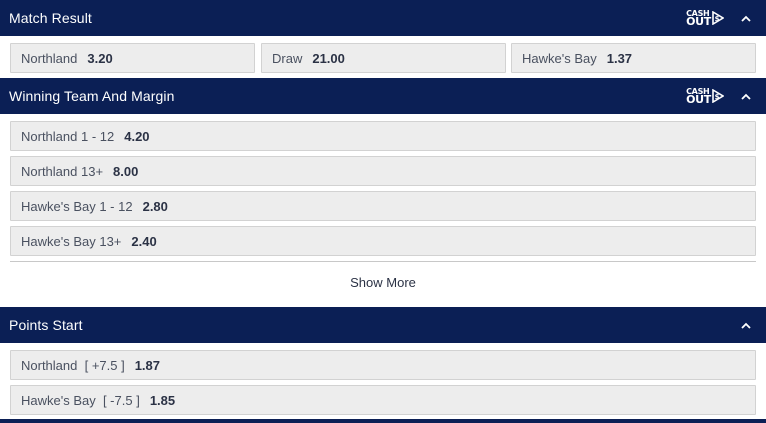 This screenshot has height=423, width=766. Describe the element at coordinates (328, 58) in the screenshot. I see `selection-odds: 21.00` at that location.